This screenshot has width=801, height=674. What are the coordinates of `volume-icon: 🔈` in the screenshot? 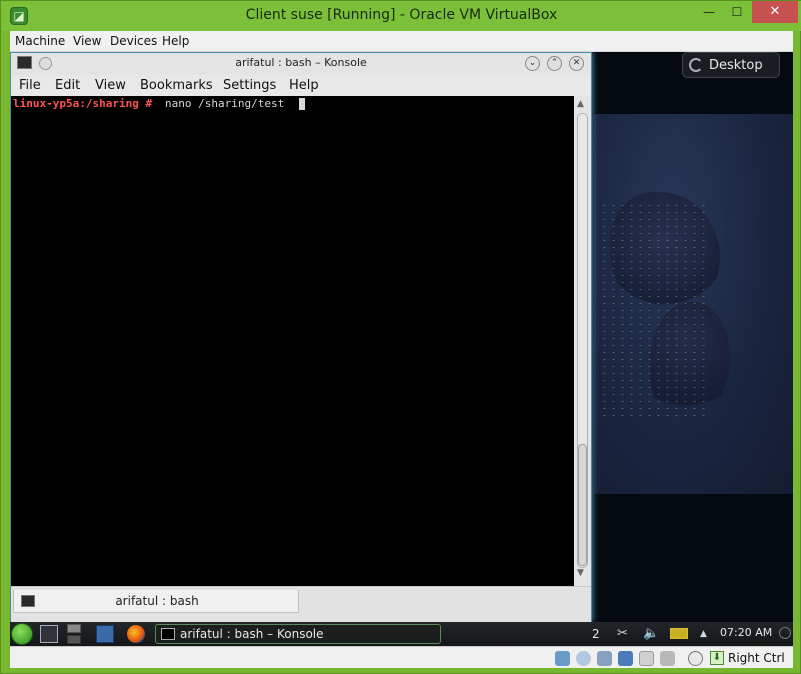 It's located at (651, 633).